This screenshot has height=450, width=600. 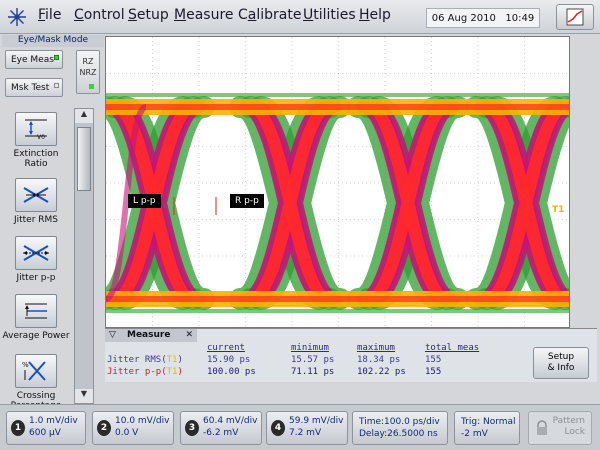 I want to click on timebase-delay: Delay:26.5000 ns, so click(x=398, y=434).